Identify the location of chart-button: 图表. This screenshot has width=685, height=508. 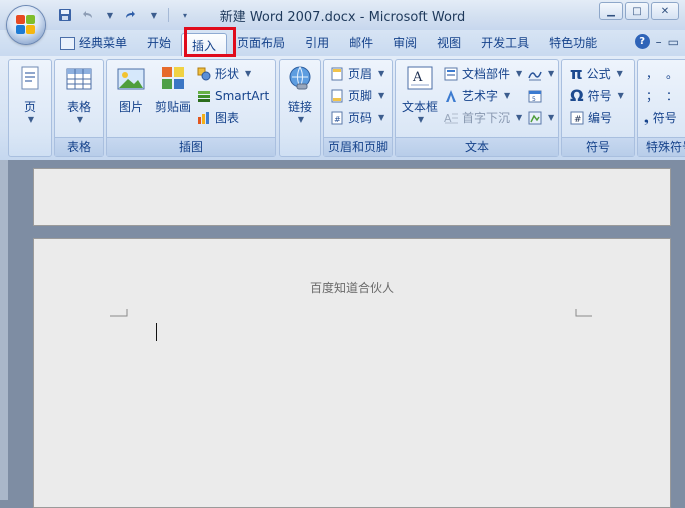
(218, 118).